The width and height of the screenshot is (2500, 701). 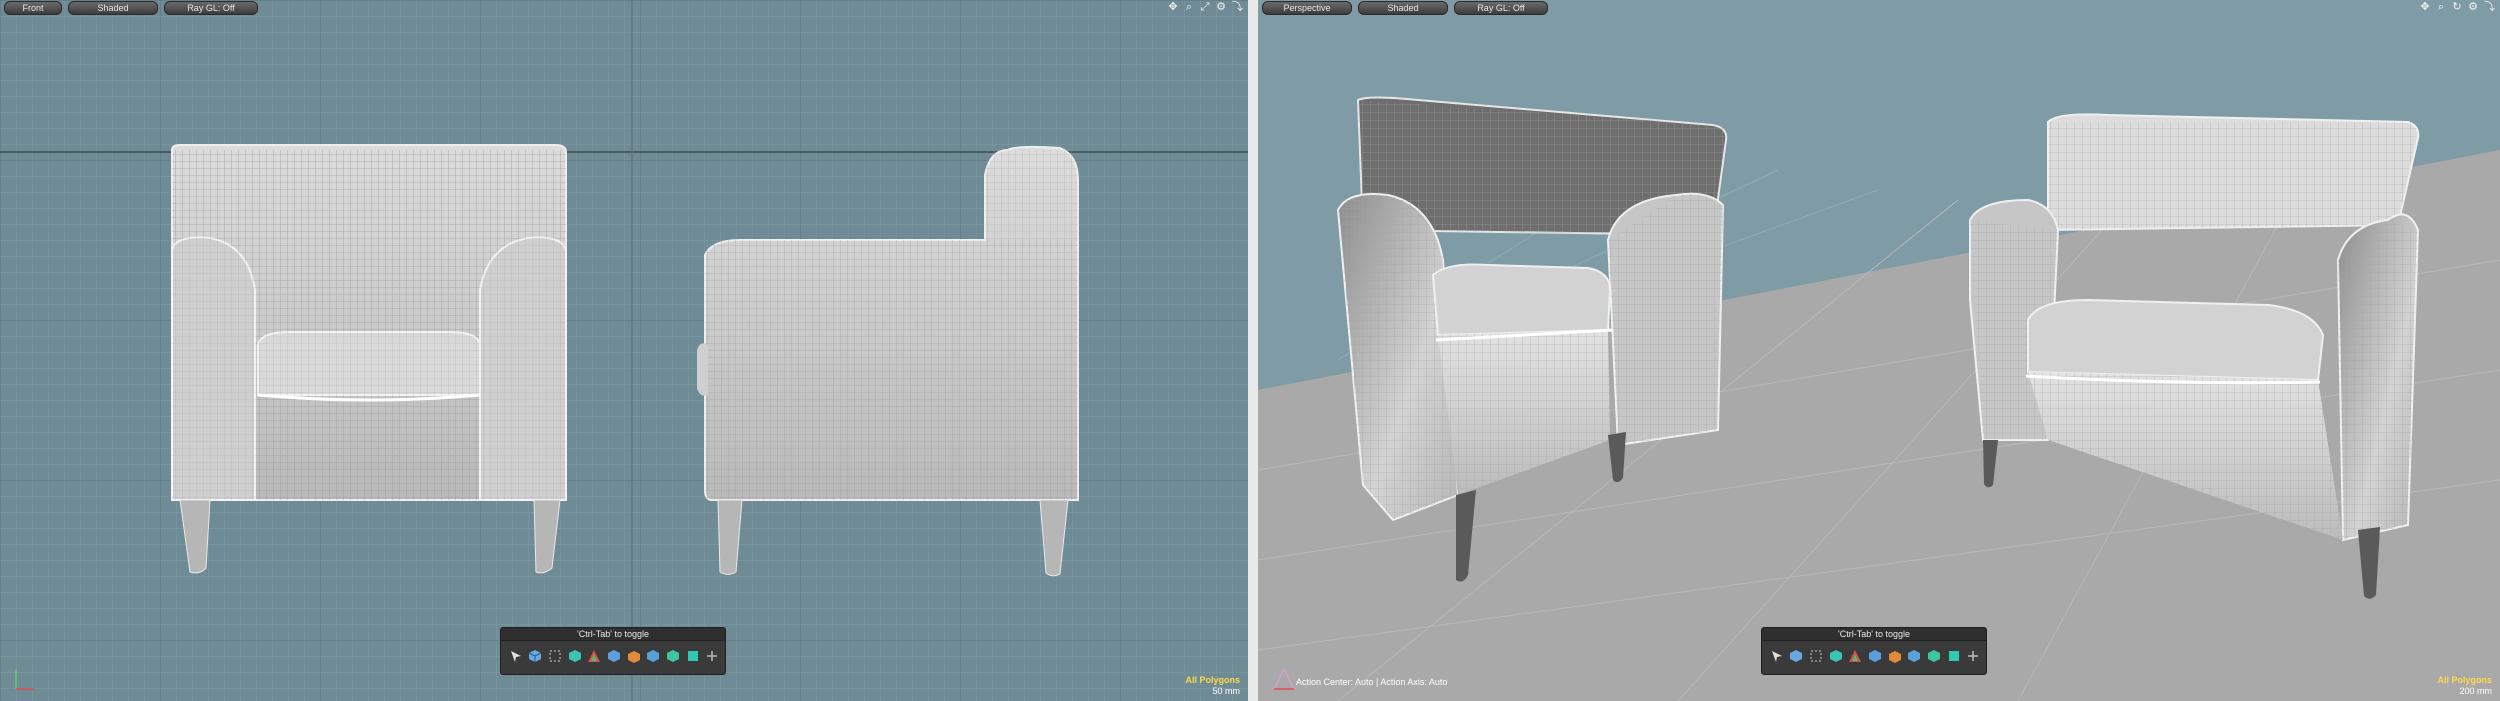 I want to click on view-type-button: Perspective, so click(x=1307, y=8).